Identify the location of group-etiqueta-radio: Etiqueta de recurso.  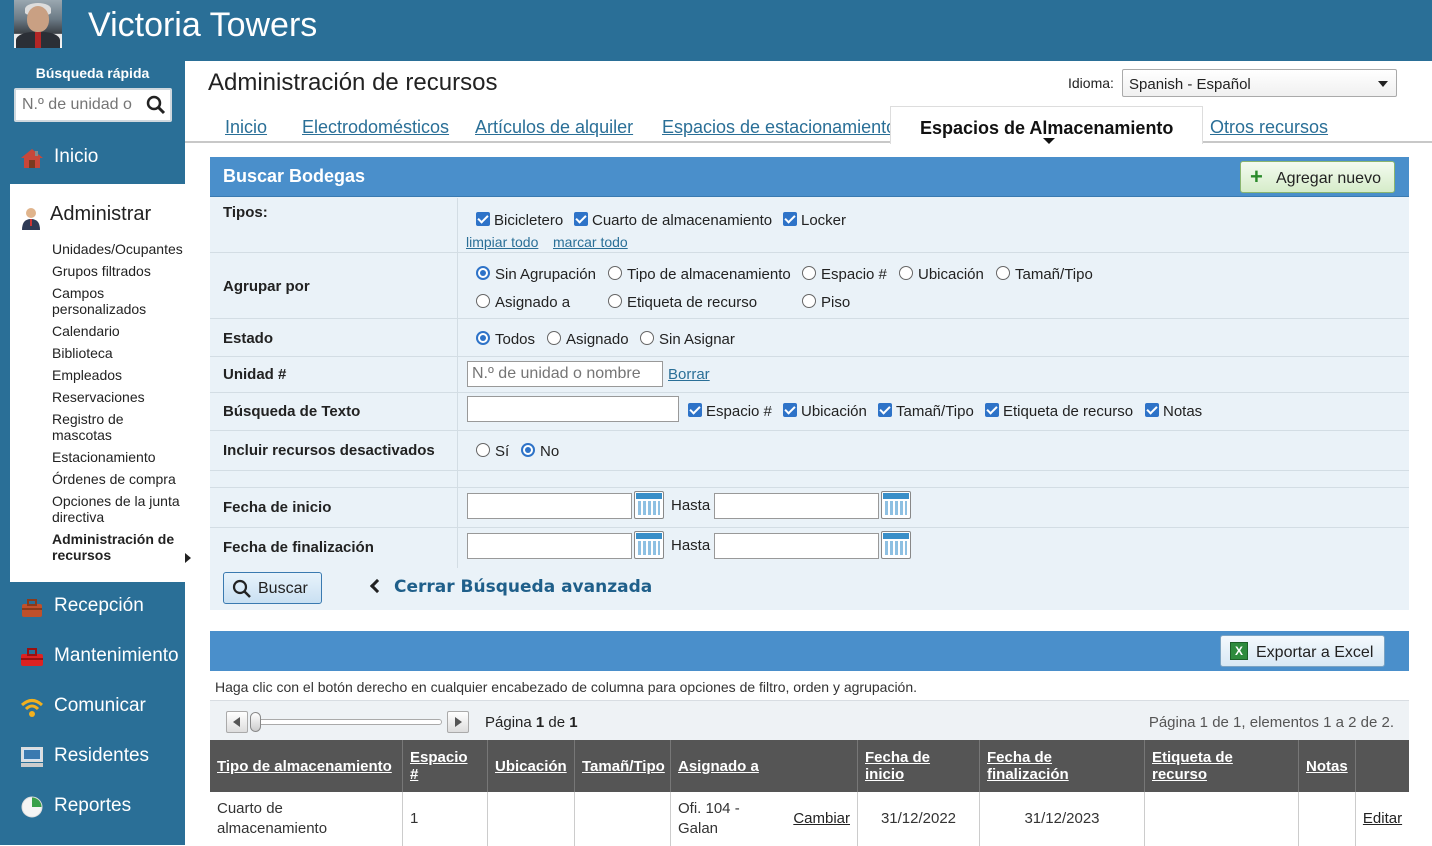
(682, 302).